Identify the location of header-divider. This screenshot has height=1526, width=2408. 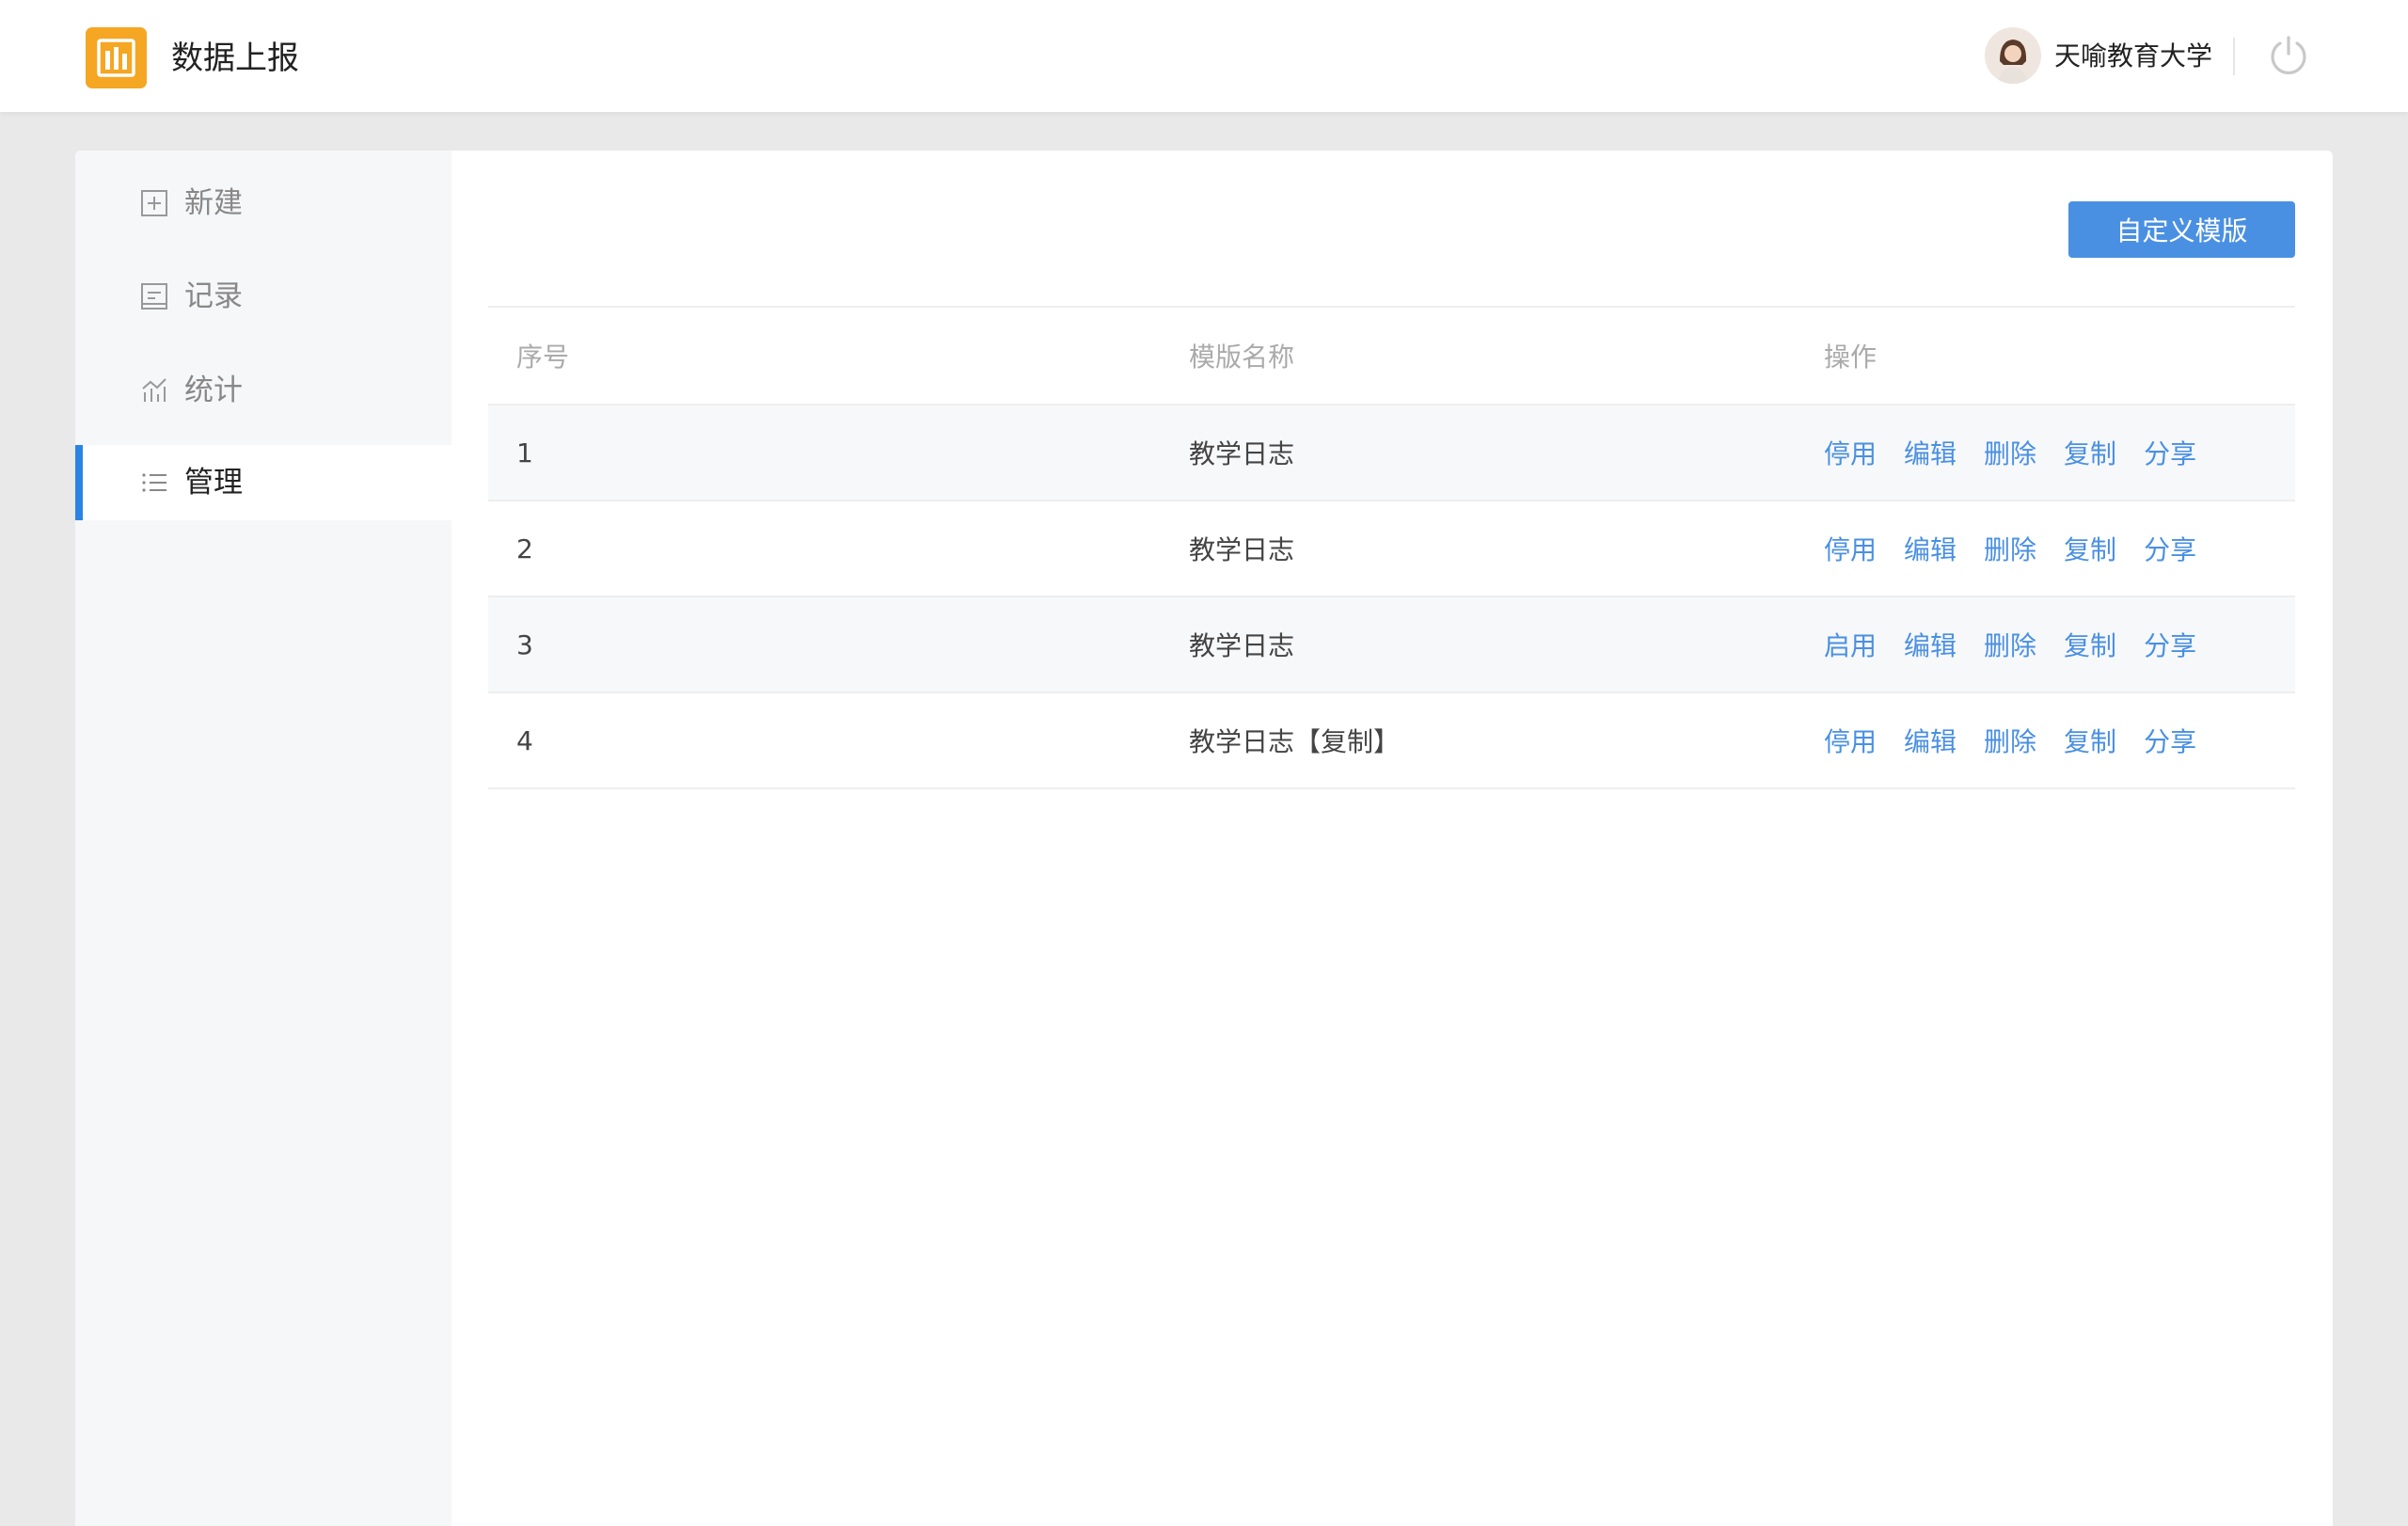
(2234, 56).